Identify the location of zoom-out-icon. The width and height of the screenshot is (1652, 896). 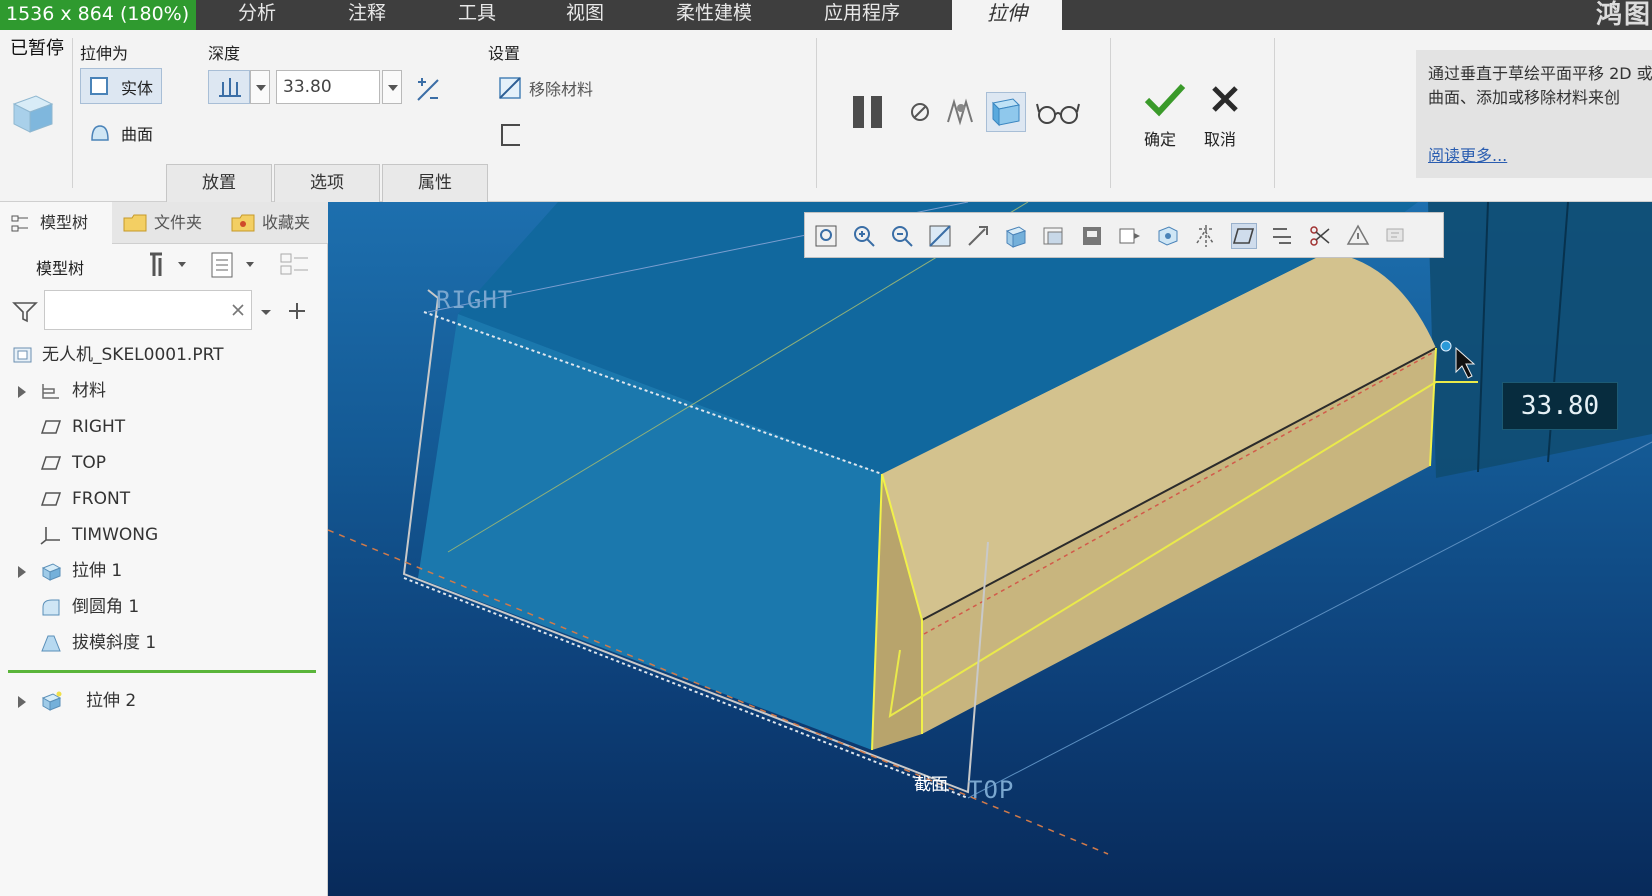
(902, 236).